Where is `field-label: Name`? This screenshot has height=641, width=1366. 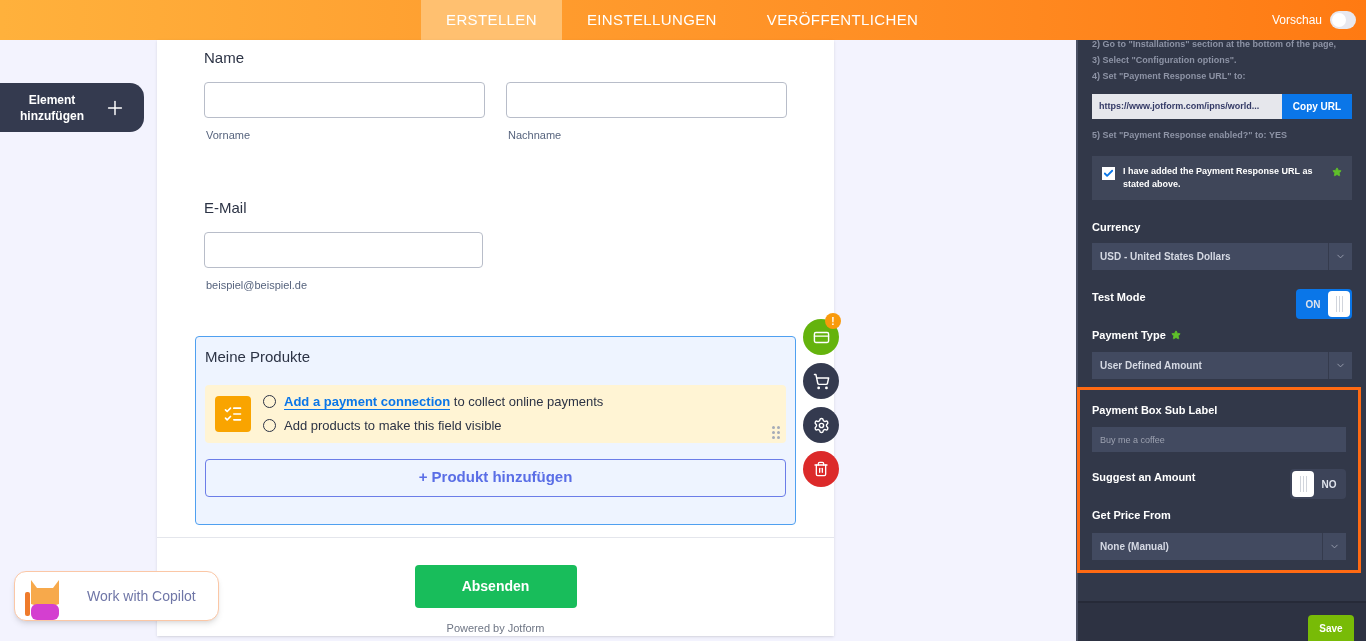 field-label: Name is located at coordinates (224, 58).